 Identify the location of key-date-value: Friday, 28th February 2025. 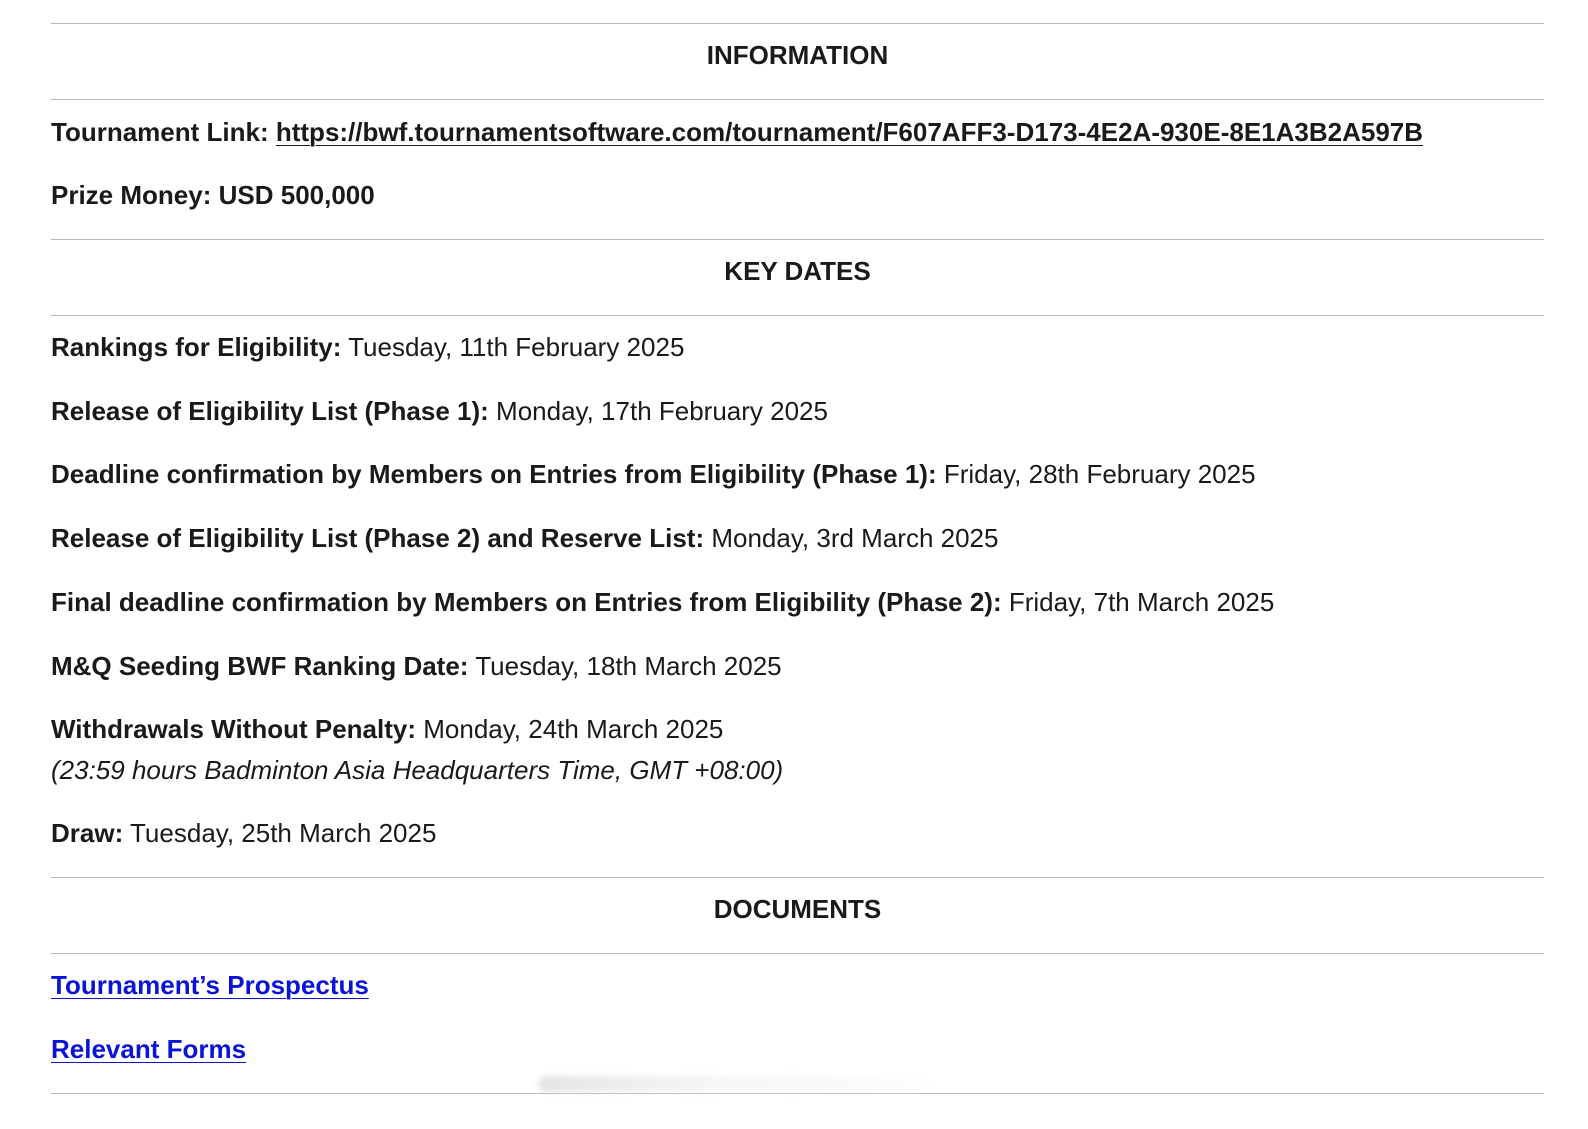
(1099, 474).